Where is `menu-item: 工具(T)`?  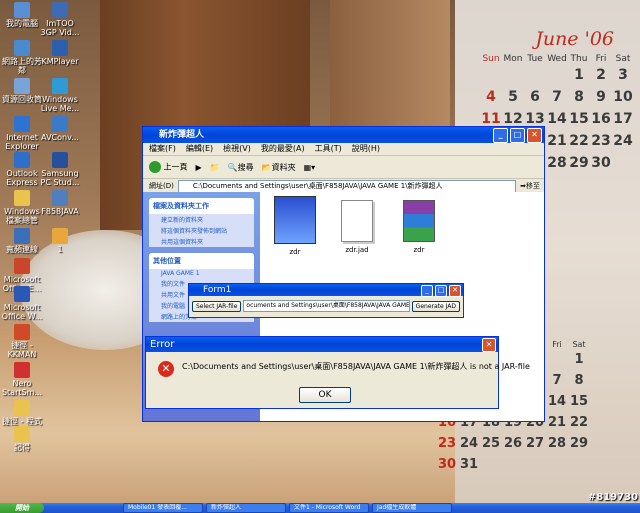 menu-item: 工具(T) is located at coordinates (328, 149).